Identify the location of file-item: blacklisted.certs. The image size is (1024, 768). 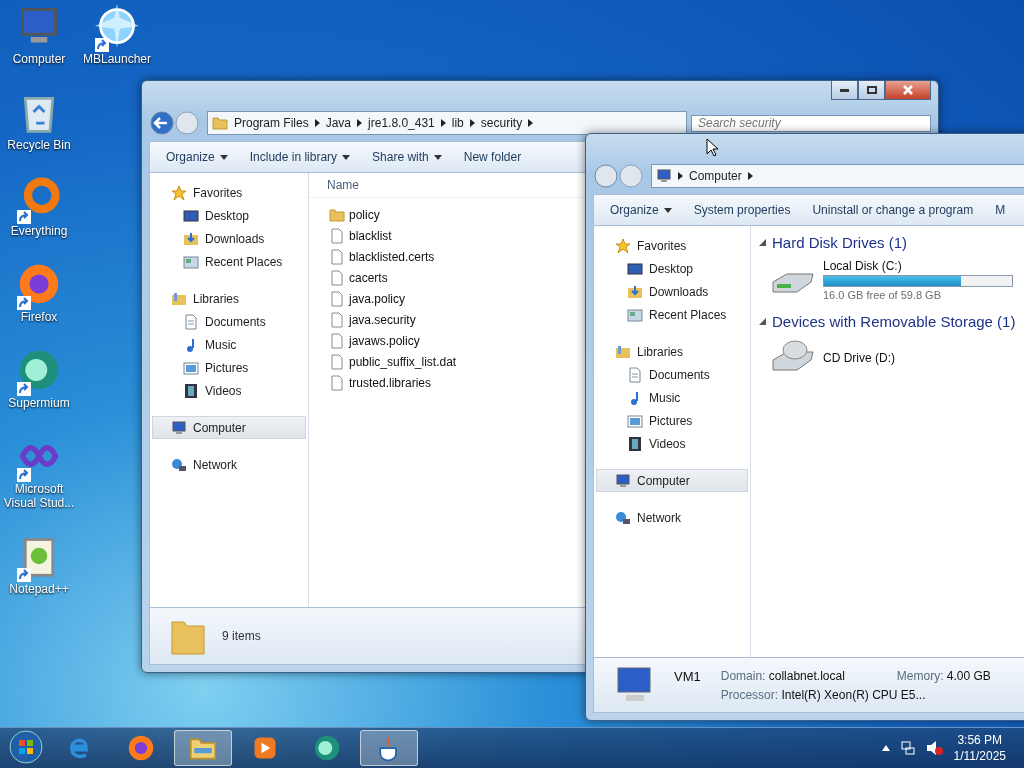
(382, 256).